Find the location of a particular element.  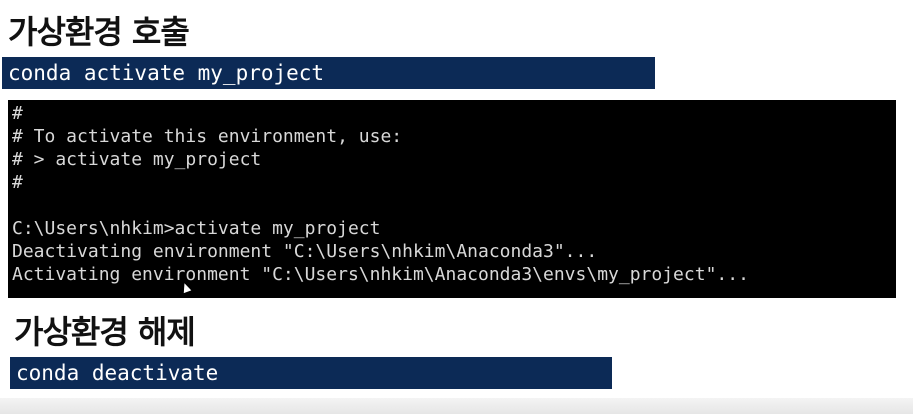

deactivate-heading: 가상환경 해제 is located at coordinates (105, 332).